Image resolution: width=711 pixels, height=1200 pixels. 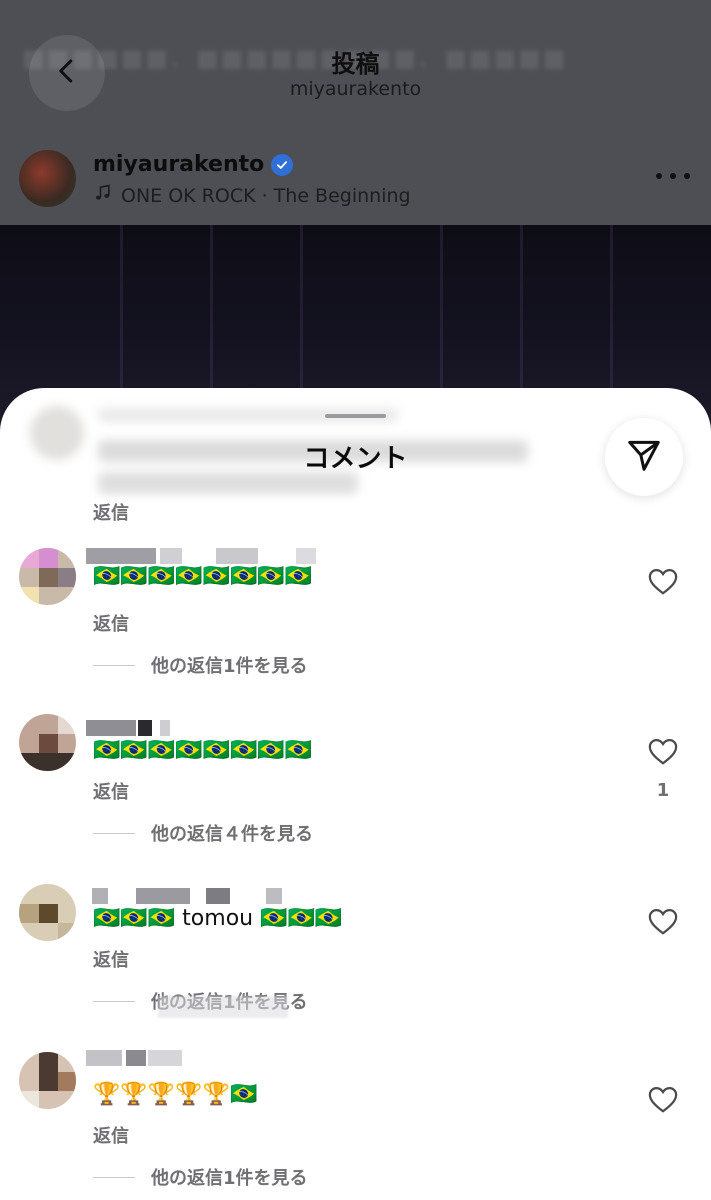 I want to click on like-count: 1, so click(x=663, y=790).